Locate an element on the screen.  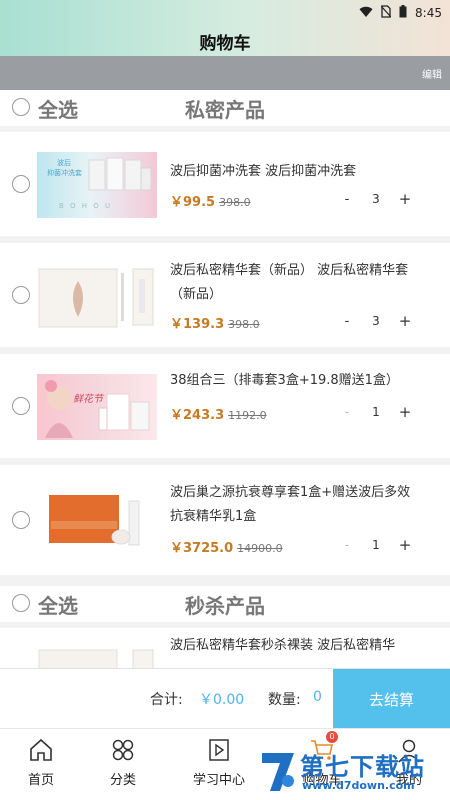
no-sim-icon is located at coordinates (386, 13).